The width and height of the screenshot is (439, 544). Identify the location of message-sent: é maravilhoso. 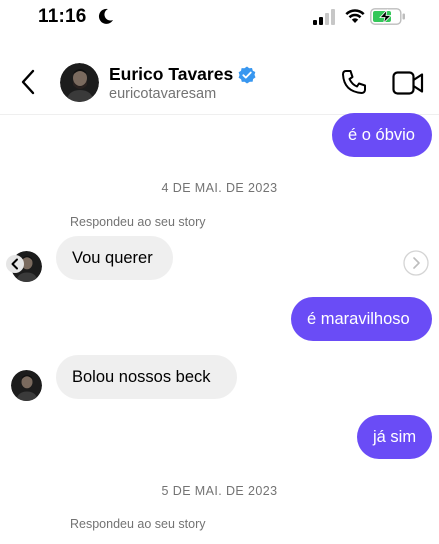
(361, 319).